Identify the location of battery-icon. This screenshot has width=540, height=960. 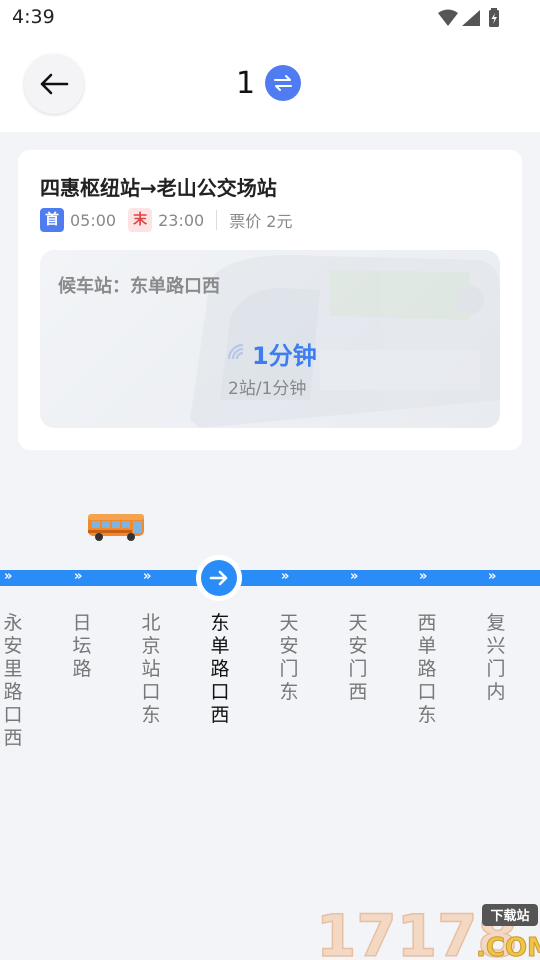
(494, 17).